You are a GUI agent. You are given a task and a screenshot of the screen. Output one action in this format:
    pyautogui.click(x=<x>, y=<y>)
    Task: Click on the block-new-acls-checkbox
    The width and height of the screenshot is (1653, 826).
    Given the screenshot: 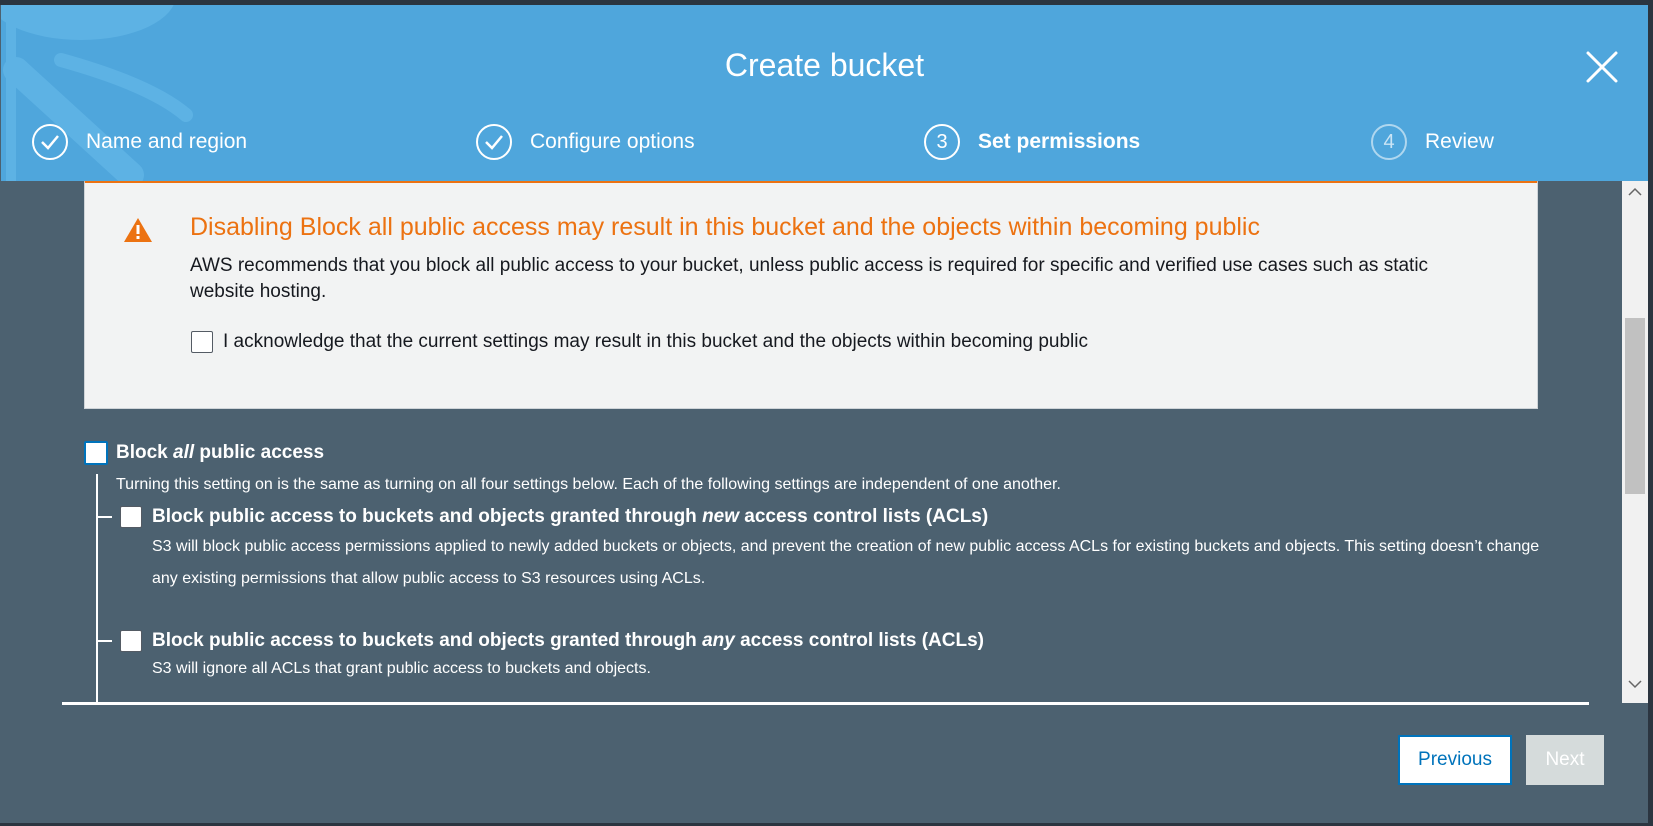 What is the action you would take?
    pyautogui.click(x=131, y=517)
    